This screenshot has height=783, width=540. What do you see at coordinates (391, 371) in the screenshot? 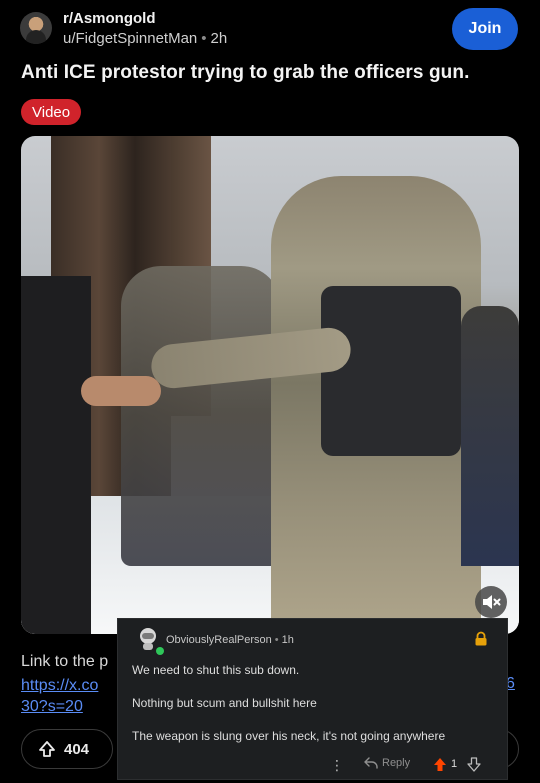
I see `video-frame-vest` at bounding box center [391, 371].